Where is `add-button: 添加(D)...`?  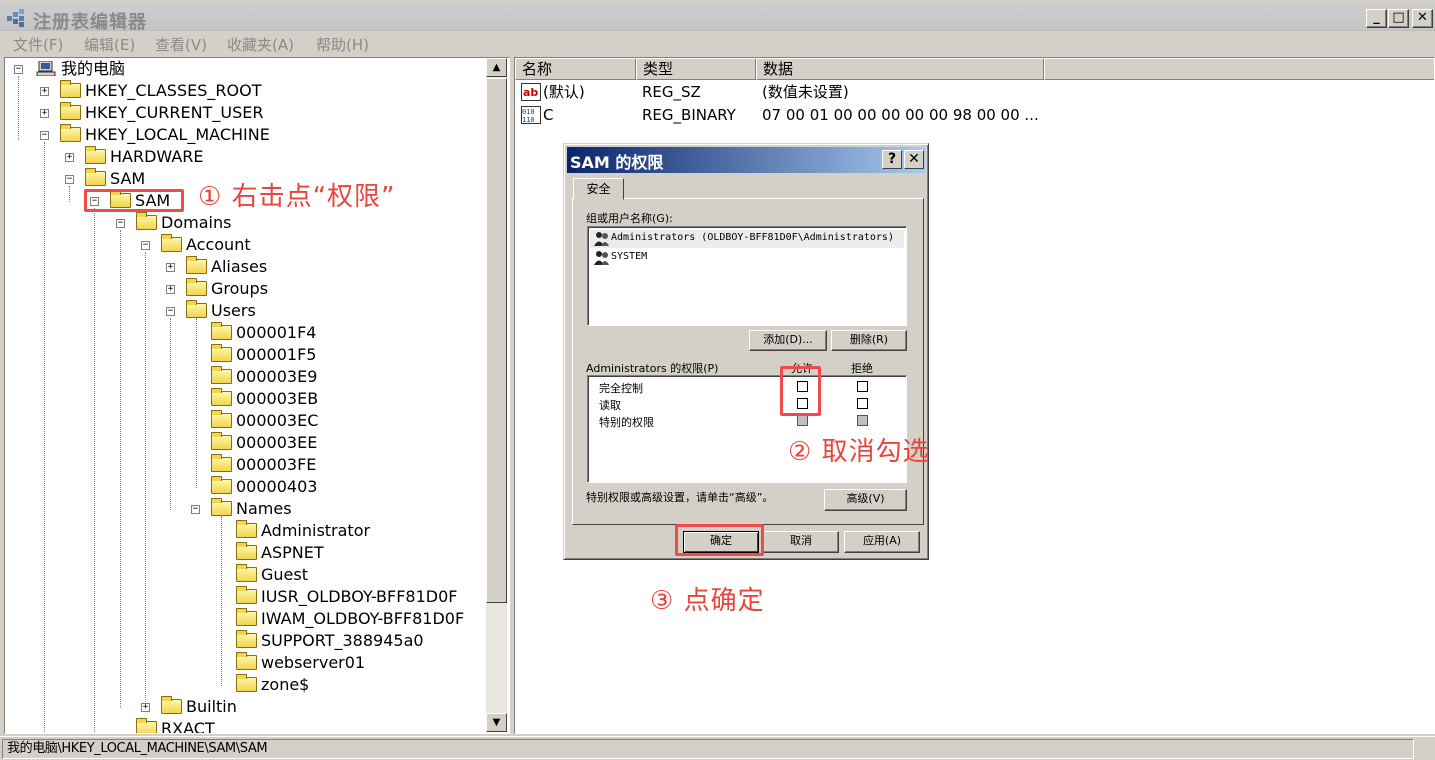
add-button: 添加(D)... is located at coordinates (788, 340).